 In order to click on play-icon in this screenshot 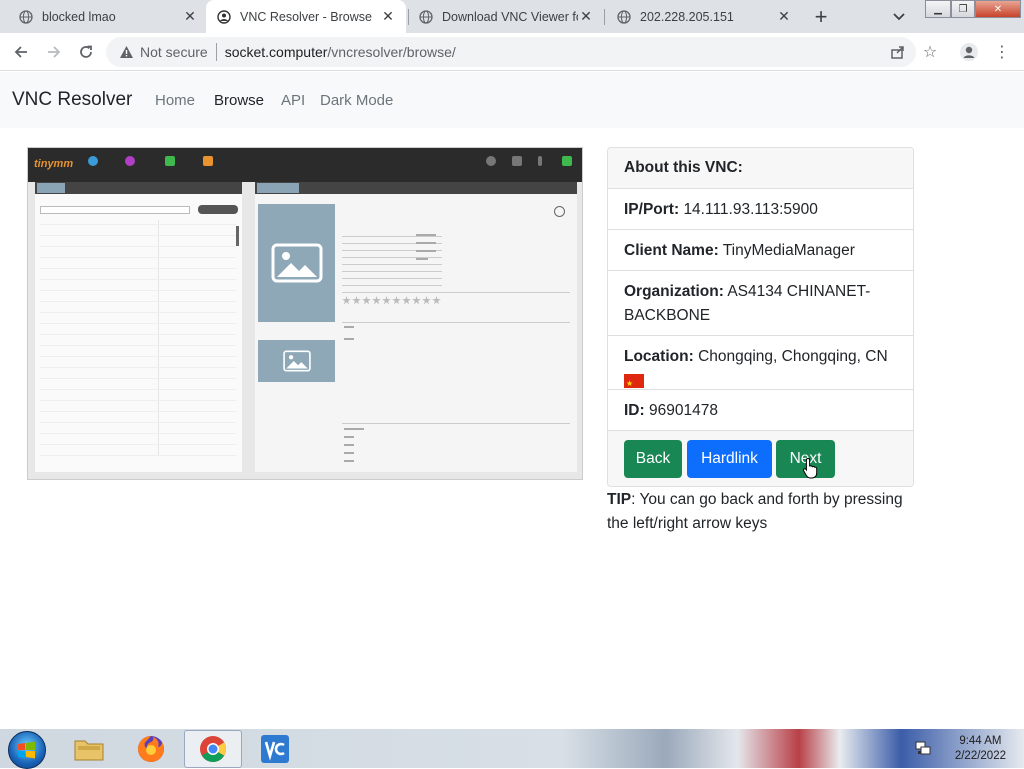, I will do `click(559, 211)`.